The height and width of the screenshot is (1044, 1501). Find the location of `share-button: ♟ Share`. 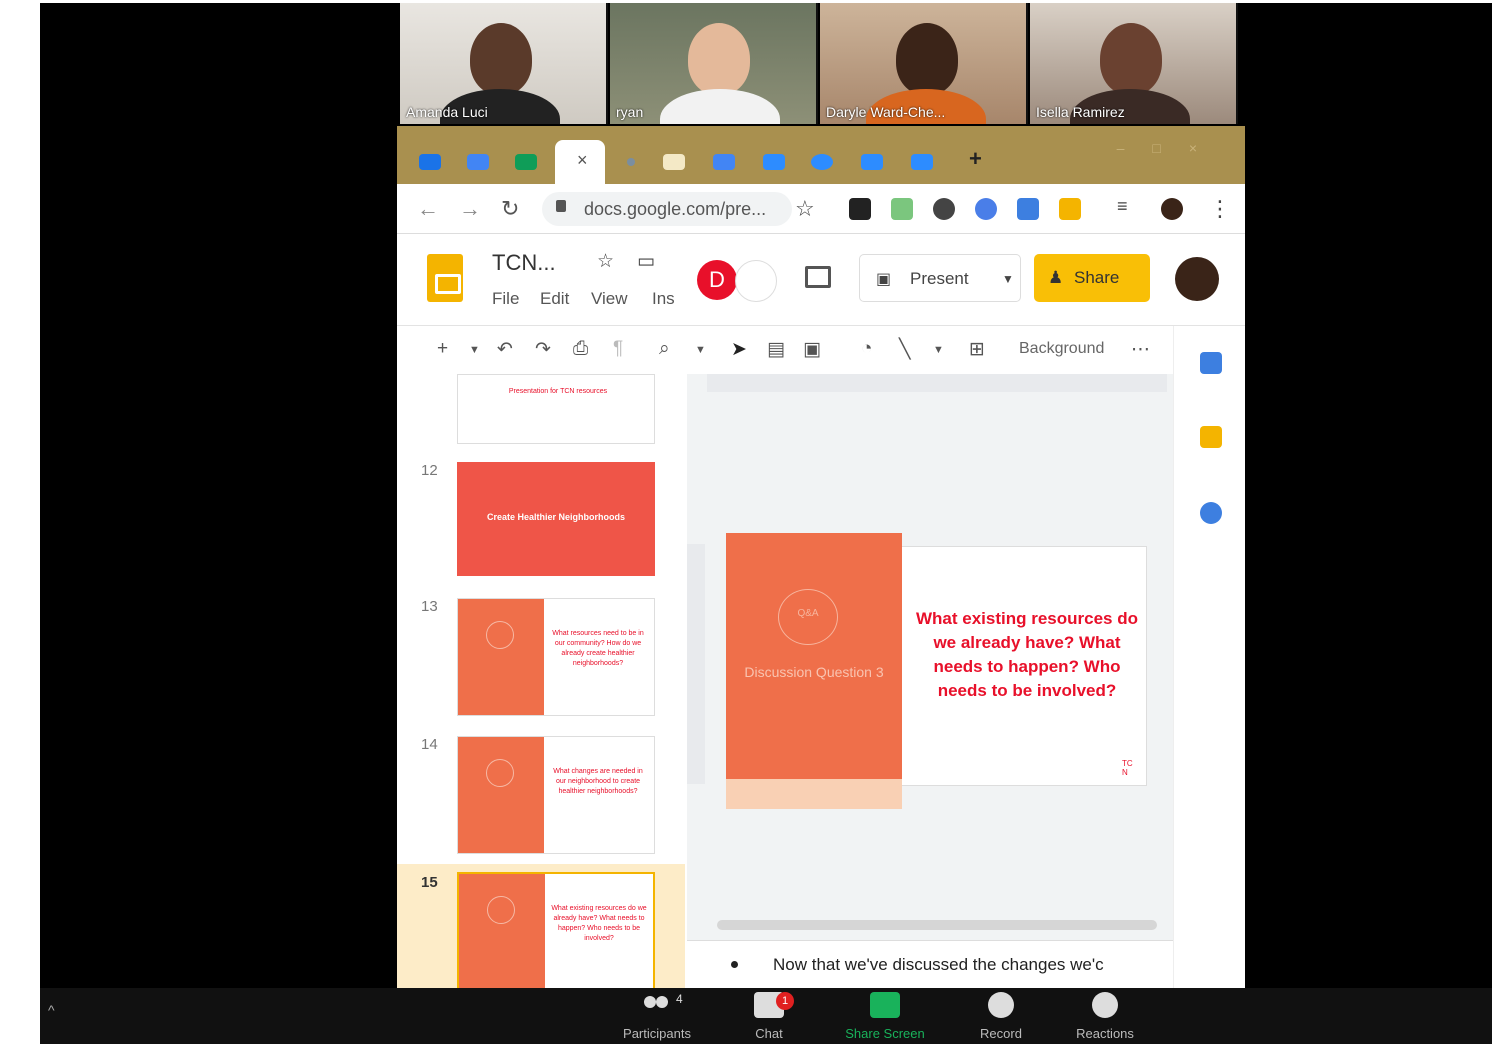

share-button: ♟ Share is located at coordinates (1092, 278).